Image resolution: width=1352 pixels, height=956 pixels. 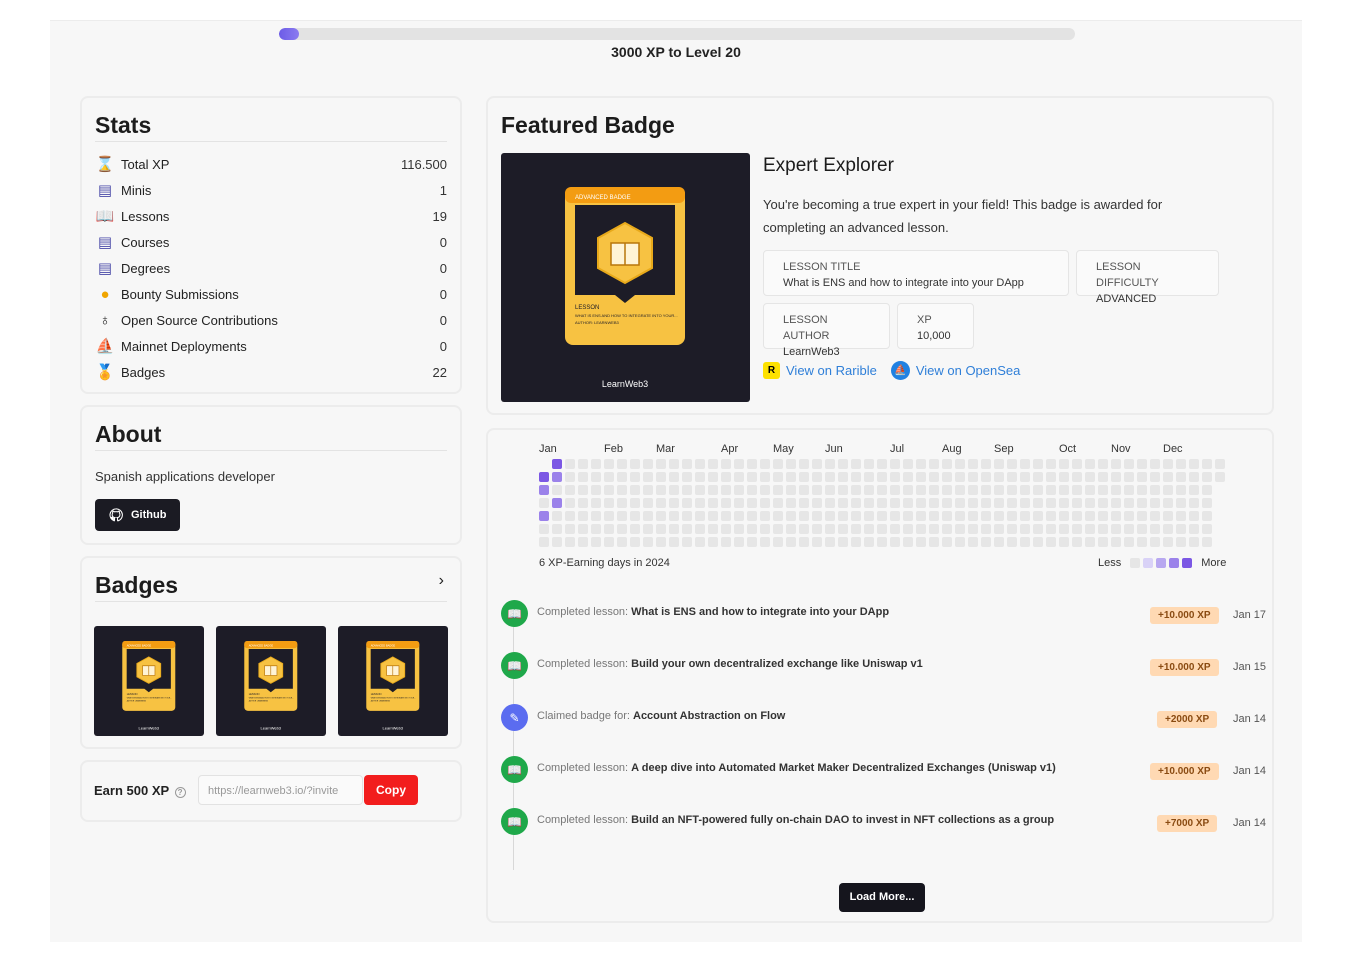 What do you see at coordinates (441, 581) in the screenshot?
I see `badges-chevron-icon: ›` at bounding box center [441, 581].